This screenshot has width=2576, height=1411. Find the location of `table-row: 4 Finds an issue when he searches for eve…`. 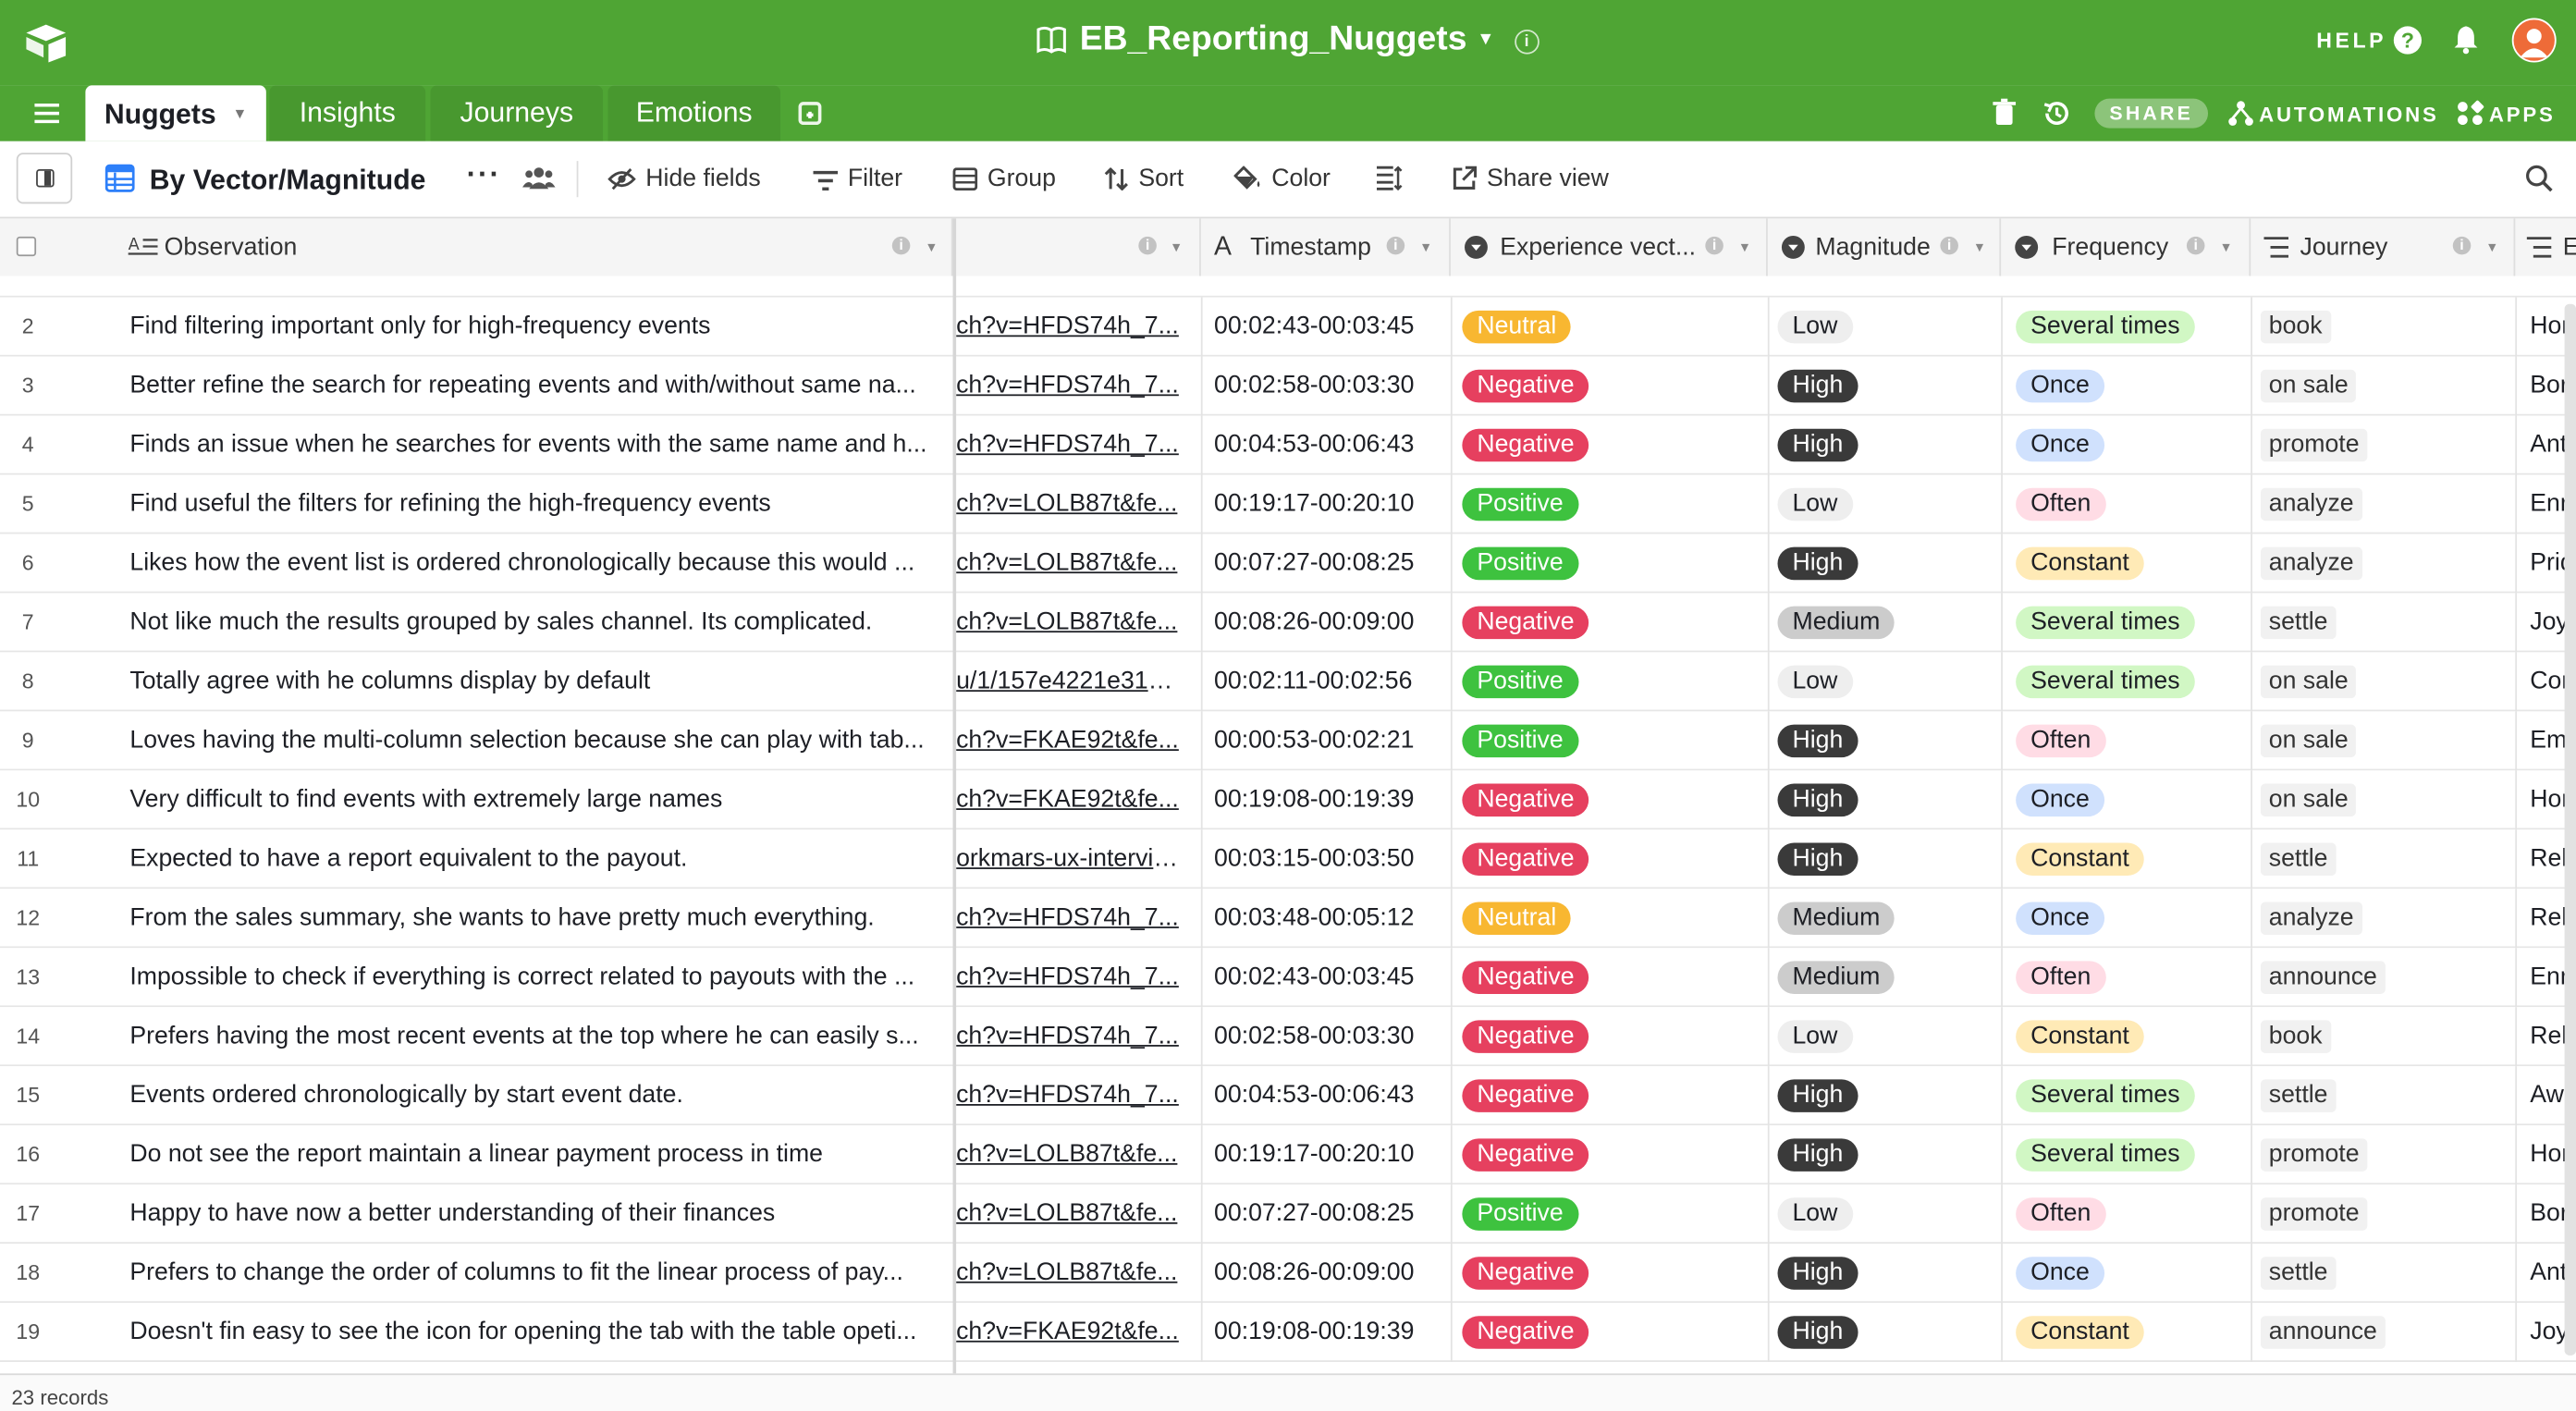

table-row: 4 Finds an issue when he searches for eve… is located at coordinates (1288, 445).